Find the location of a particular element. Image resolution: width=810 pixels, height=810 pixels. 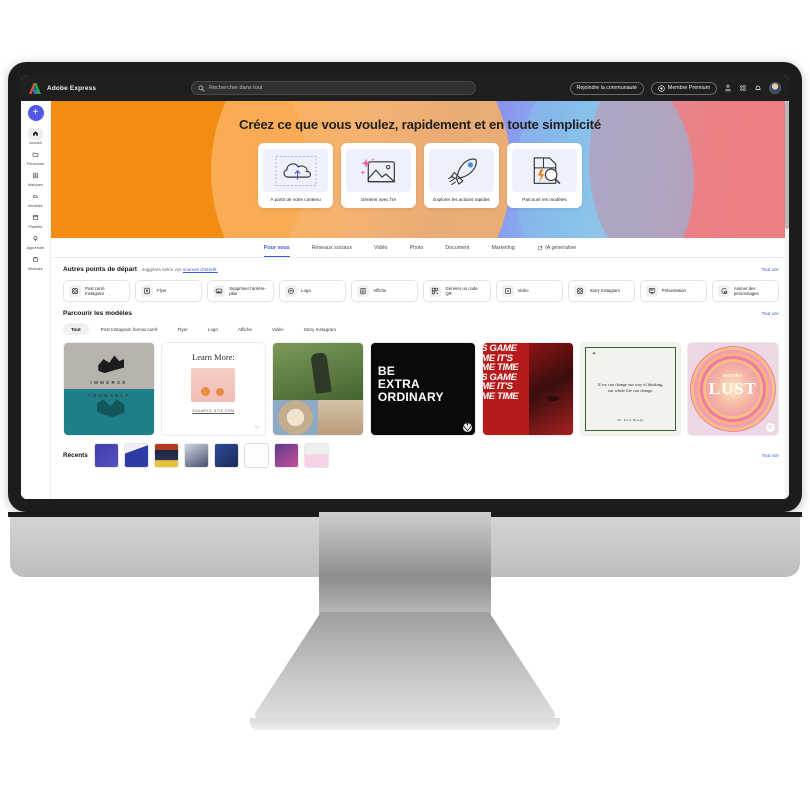

filter-video: Vidéo is located at coordinates (278, 329).